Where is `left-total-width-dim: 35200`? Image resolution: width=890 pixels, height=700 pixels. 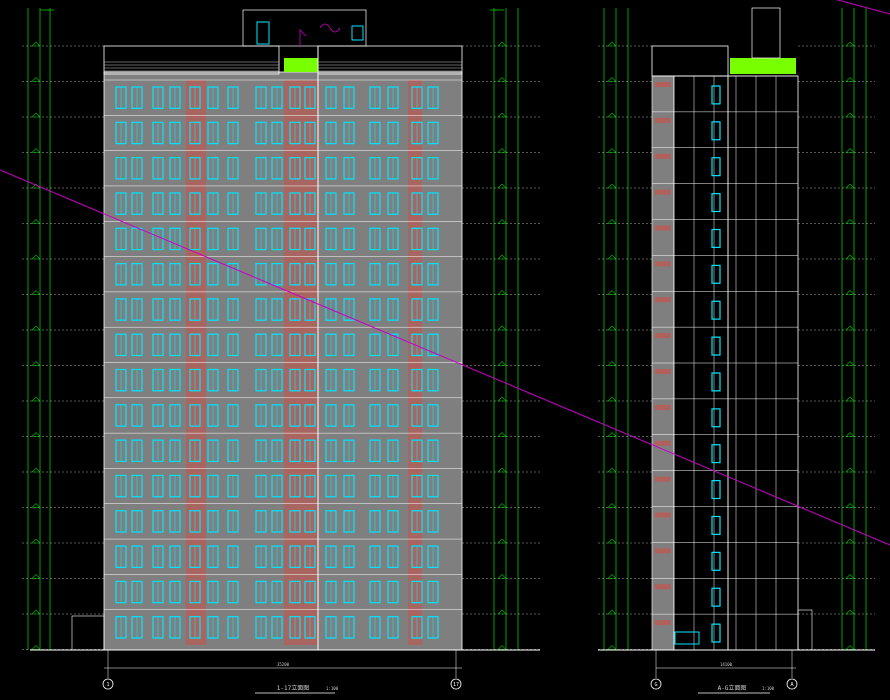 left-total-width-dim: 35200 is located at coordinates (283, 664).